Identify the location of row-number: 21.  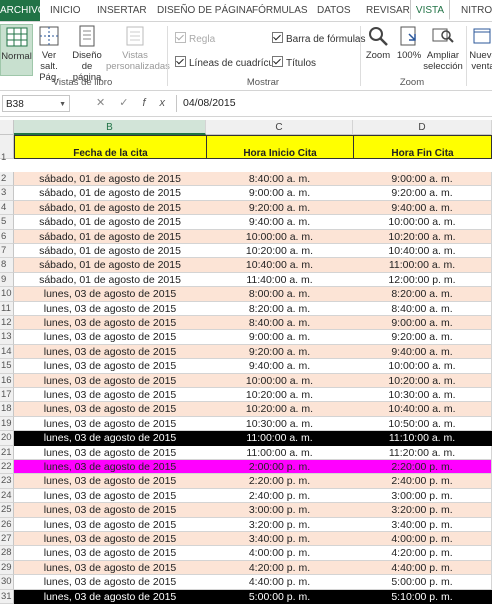
(7, 452).